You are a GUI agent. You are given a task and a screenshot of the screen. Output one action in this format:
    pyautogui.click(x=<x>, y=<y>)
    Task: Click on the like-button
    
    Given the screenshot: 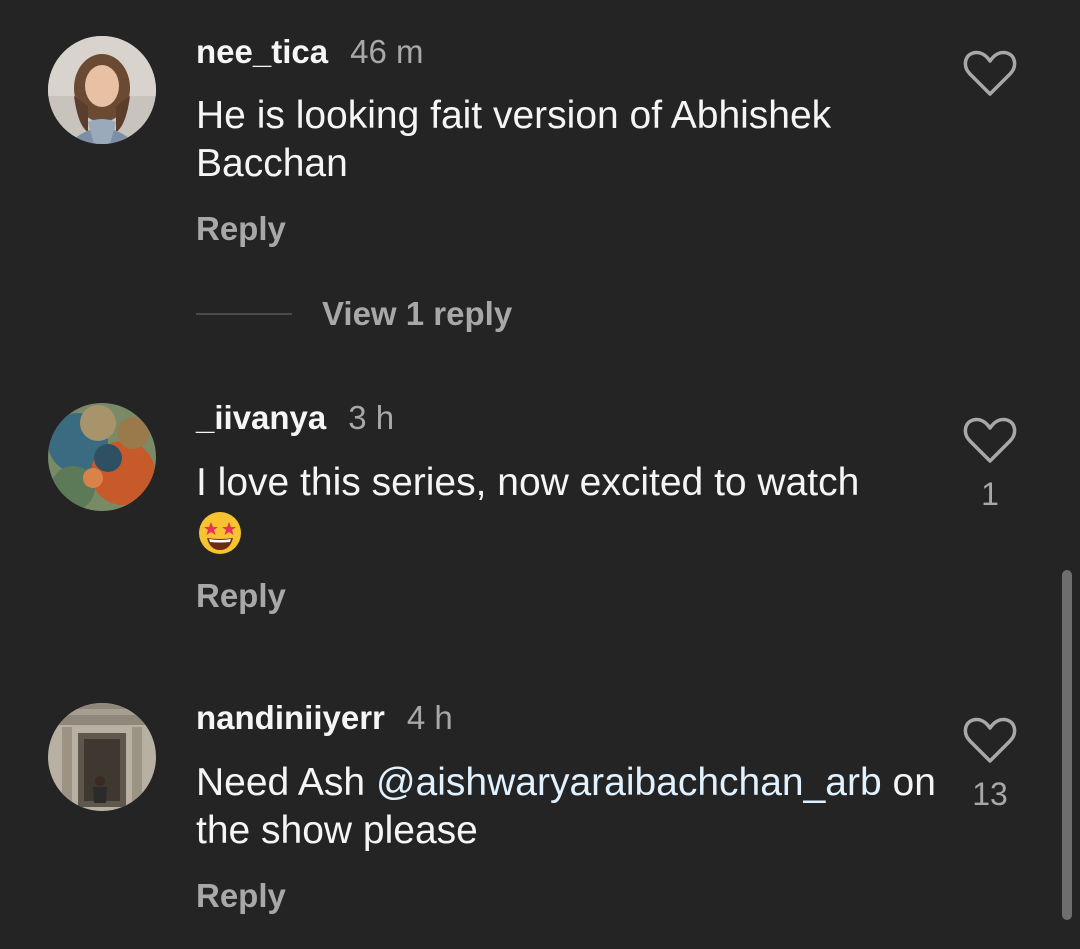 What is the action you would take?
    pyautogui.click(x=990, y=740)
    